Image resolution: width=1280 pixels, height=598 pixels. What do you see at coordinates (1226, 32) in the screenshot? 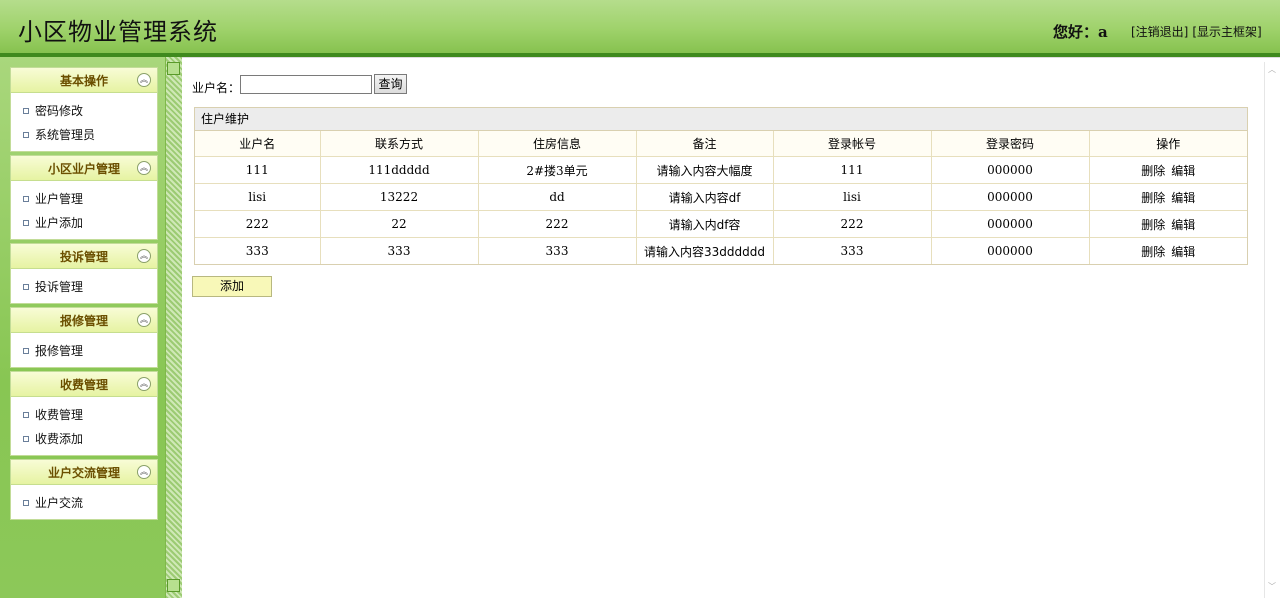
I see `show-main-frame-link: [显示主框架]` at bounding box center [1226, 32].